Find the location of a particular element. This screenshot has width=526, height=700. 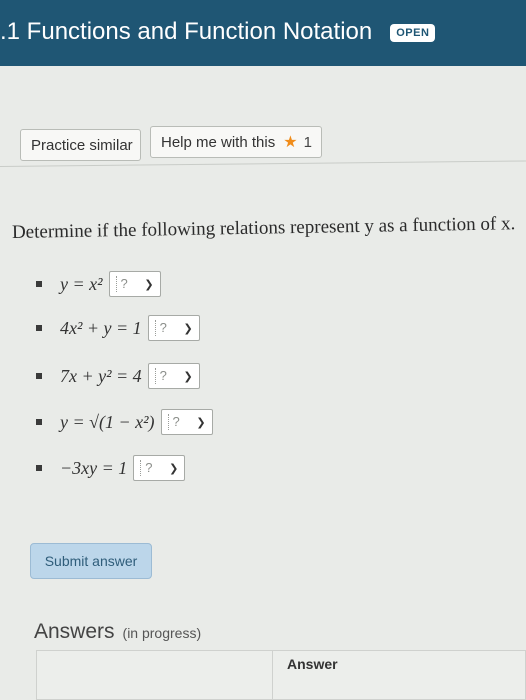

list-item: −3xy = 1 ? ❯ is located at coordinates (111, 468).